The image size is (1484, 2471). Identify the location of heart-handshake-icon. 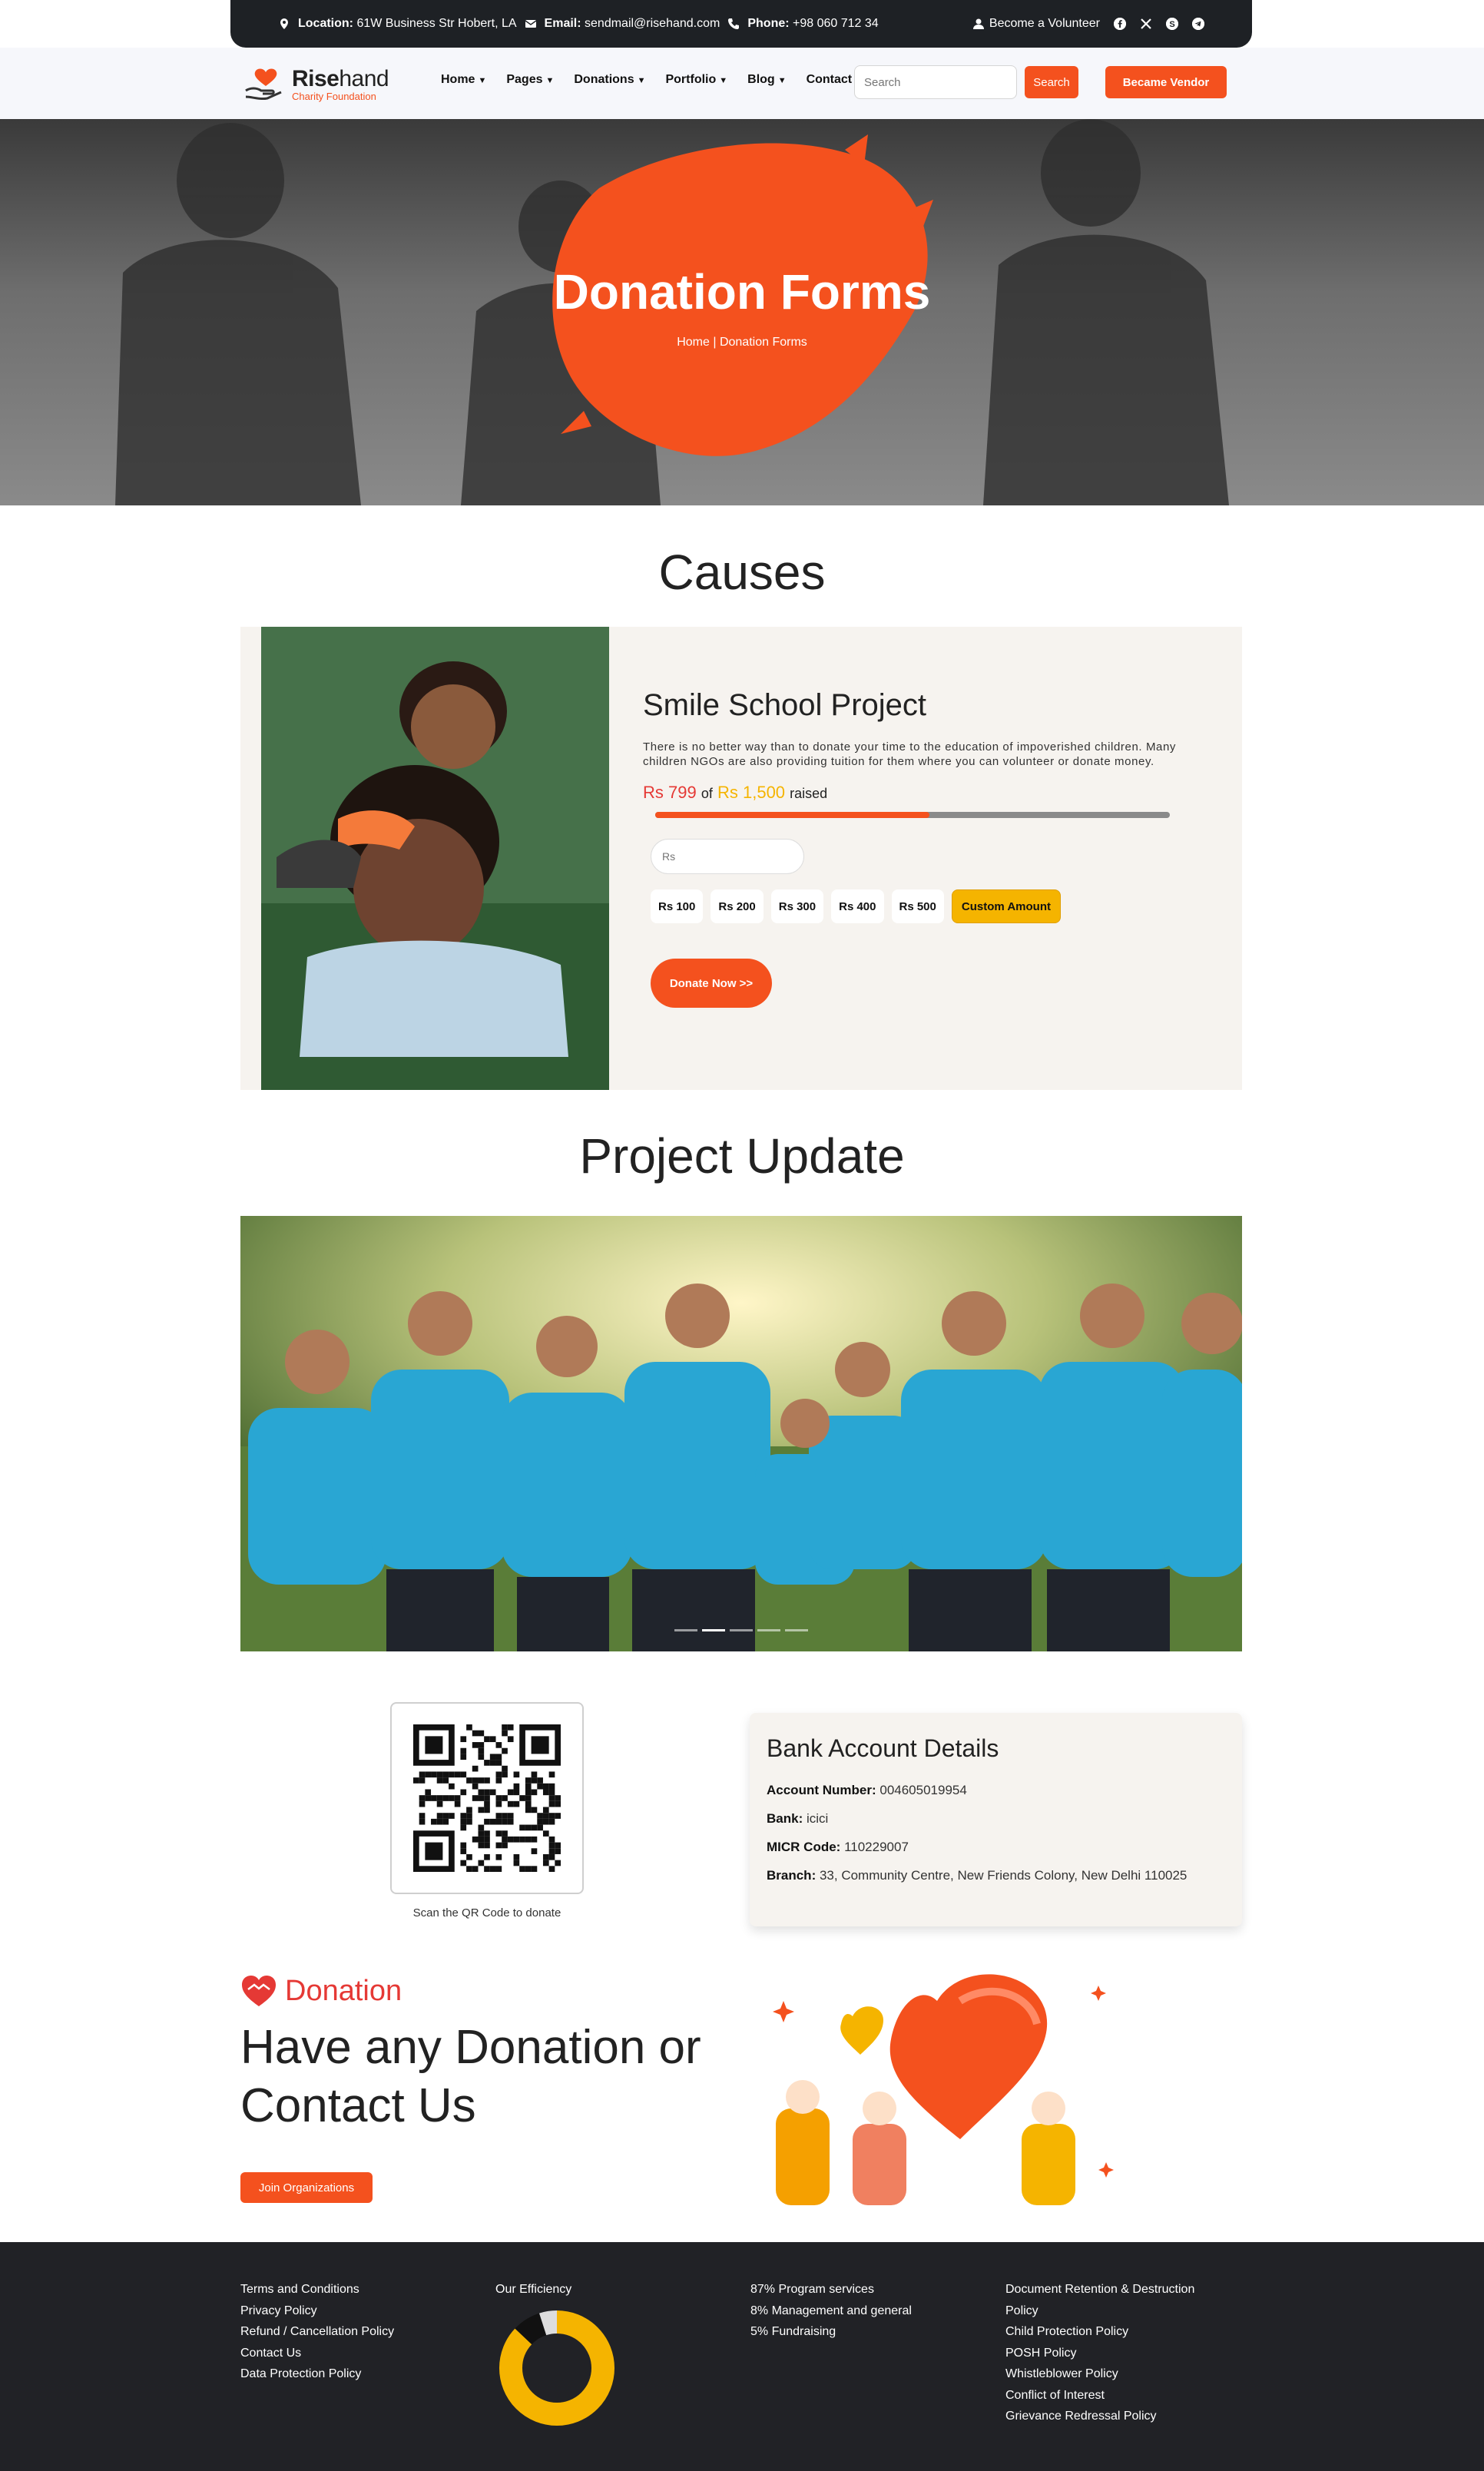
(259, 1991).